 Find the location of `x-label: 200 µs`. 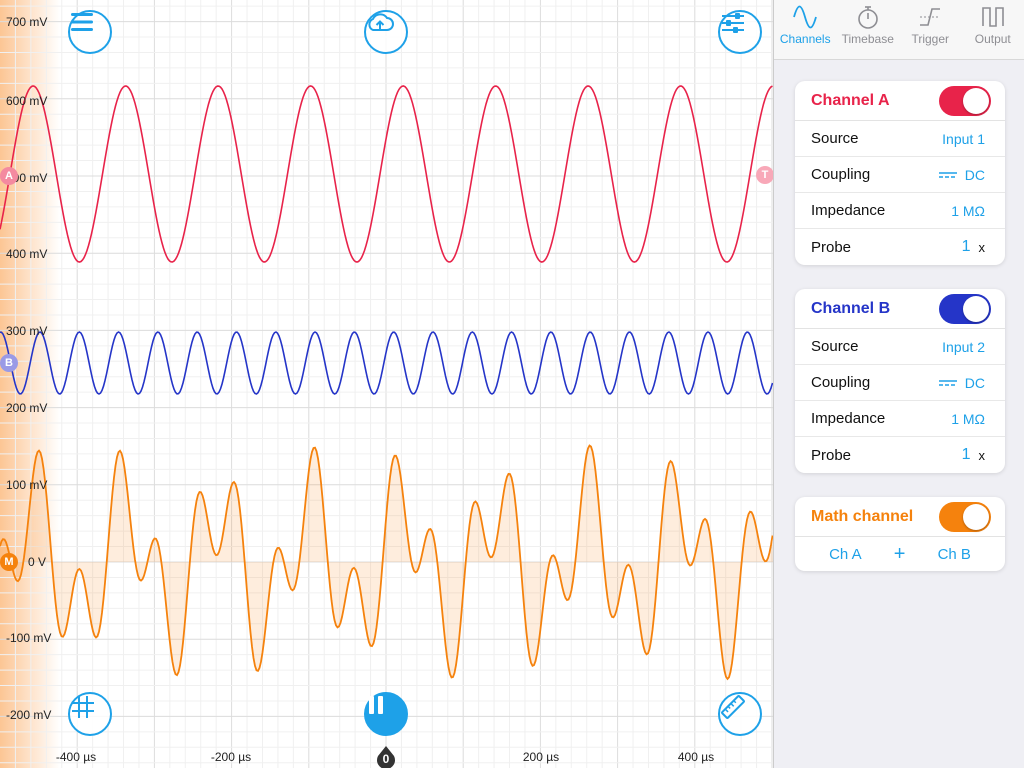

x-label: 200 µs is located at coordinates (541, 757).